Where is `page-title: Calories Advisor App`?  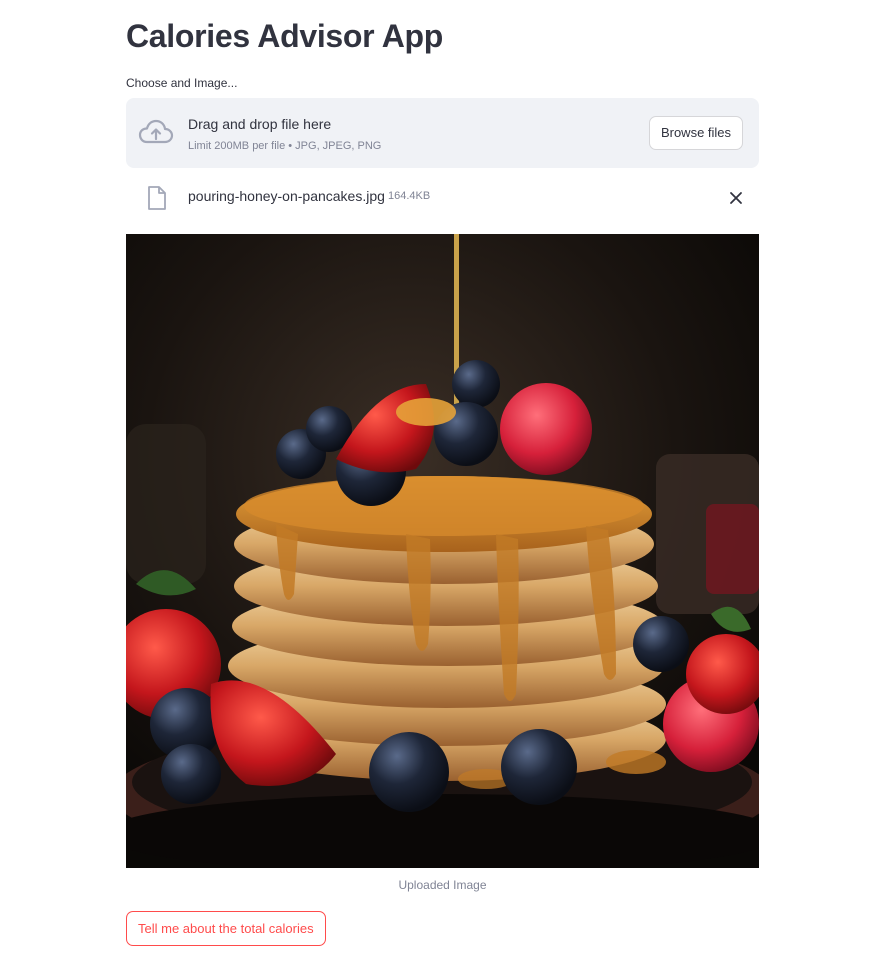 page-title: Calories Advisor App is located at coordinates (285, 36).